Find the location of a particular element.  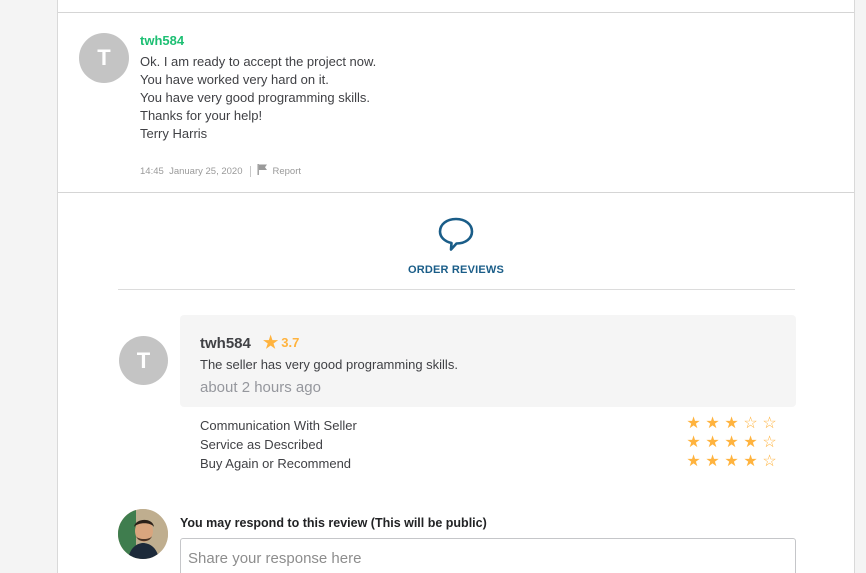

message-username: twh584 is located at coordinates (162, 40).